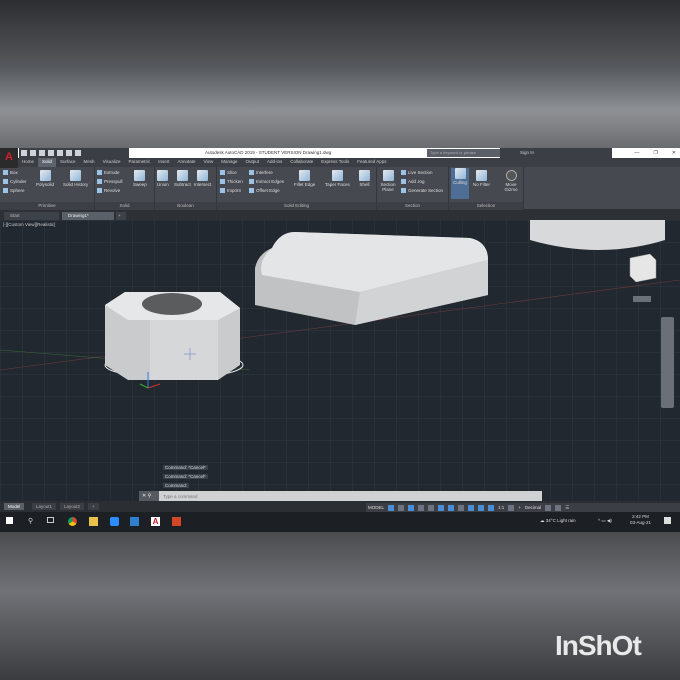 This screenshot has width=680, height=680. I want to click on viewcube, so click(643, 277).